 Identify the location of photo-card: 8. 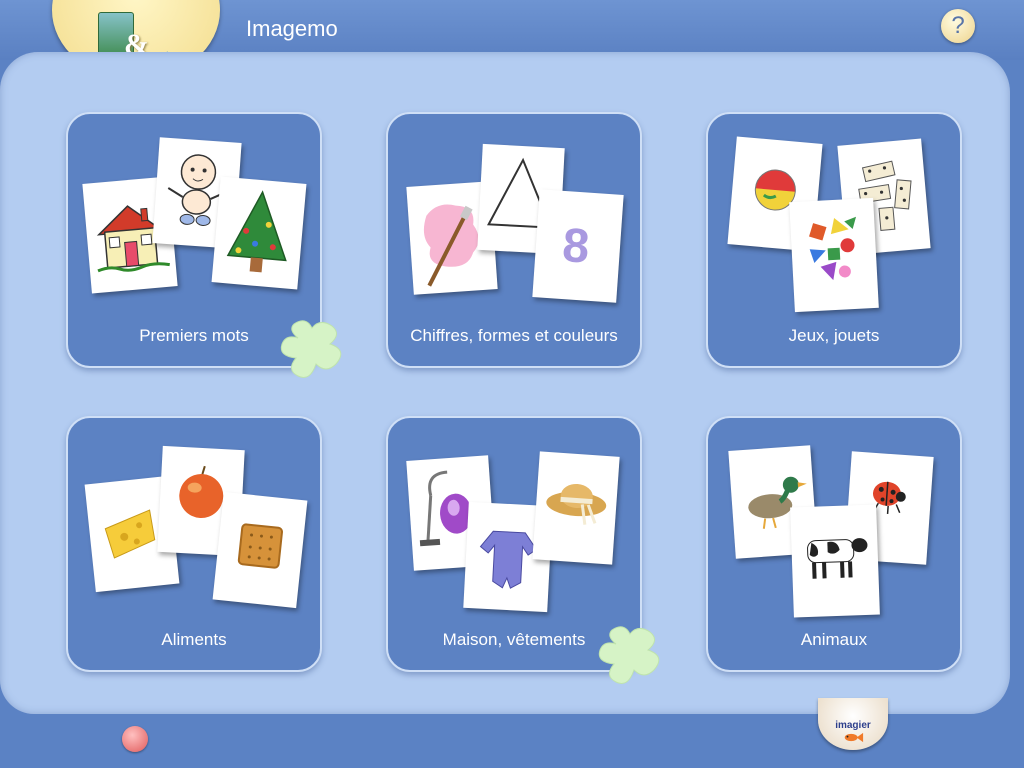
(578, 246).